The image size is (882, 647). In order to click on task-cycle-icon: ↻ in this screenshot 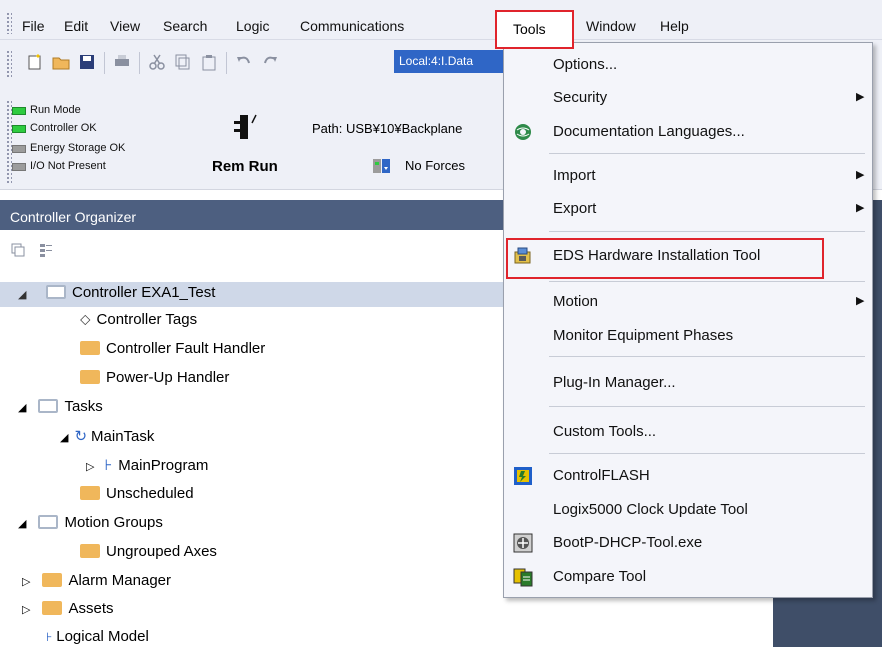, I will do `click(81, 436)`.